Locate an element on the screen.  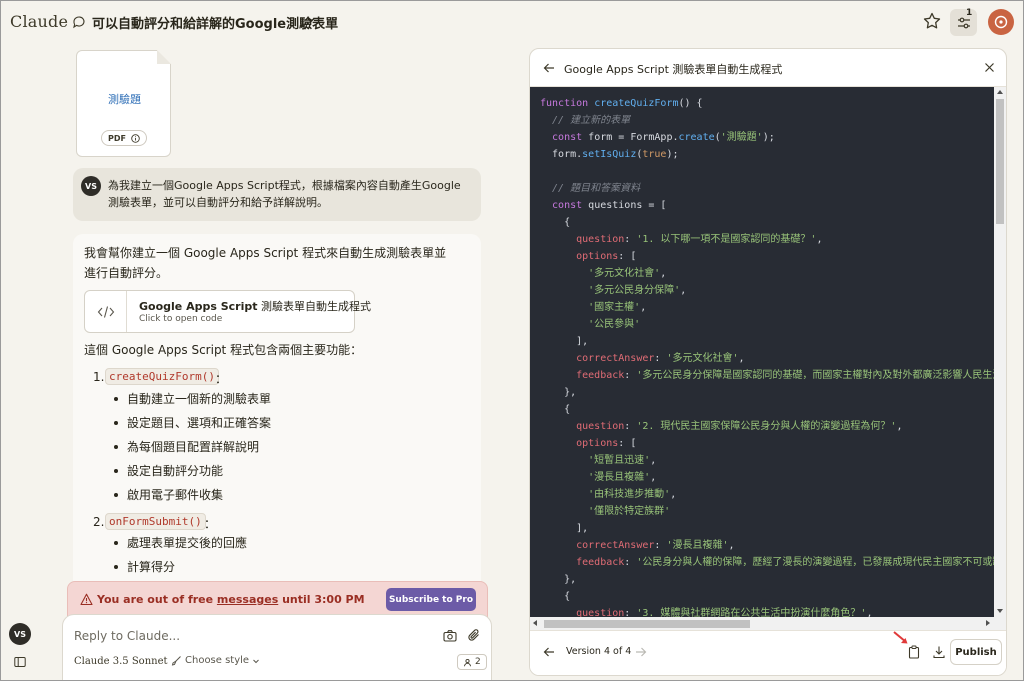
code-line: '多元文化社會', is located at coordinates (767, 273).